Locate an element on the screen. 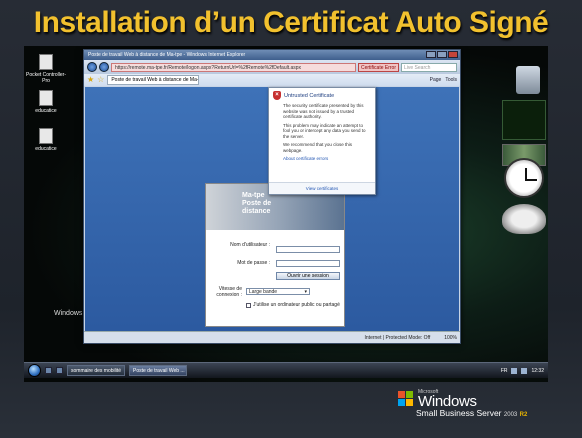 The image size is (582, 438). username-input is located at coordinates (308, 249).